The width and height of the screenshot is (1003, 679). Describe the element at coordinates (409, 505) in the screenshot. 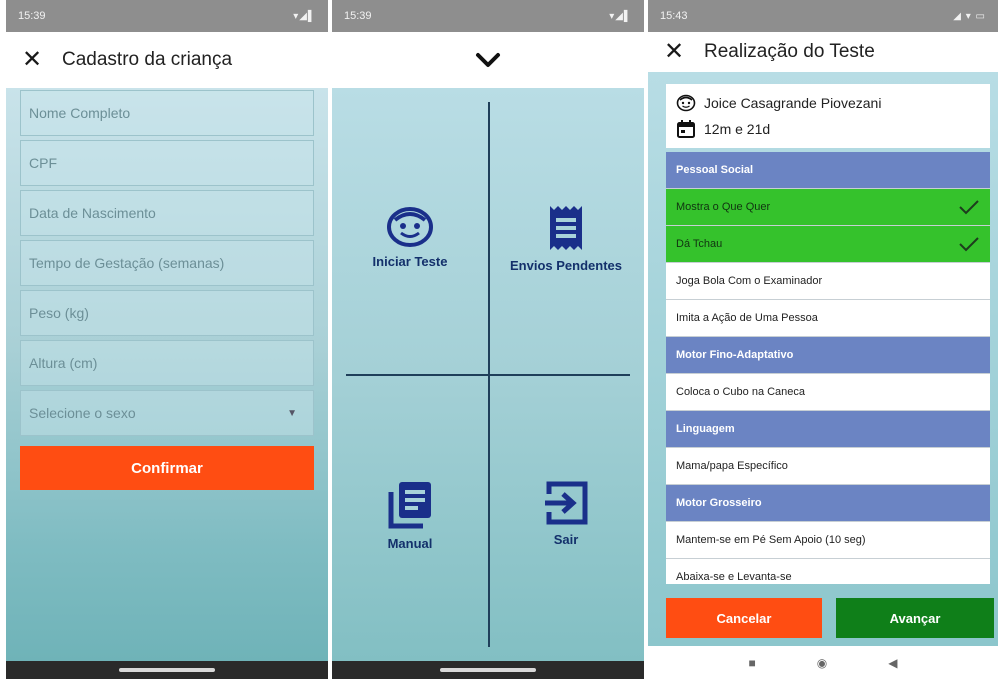

I see `library-books-icon` at that location.